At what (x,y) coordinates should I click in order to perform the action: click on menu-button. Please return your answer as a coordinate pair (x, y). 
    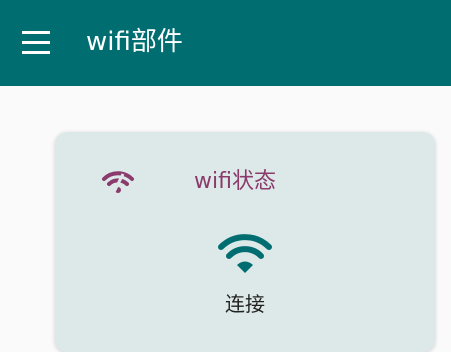
    Looking at the image, I should click on (36, 42).